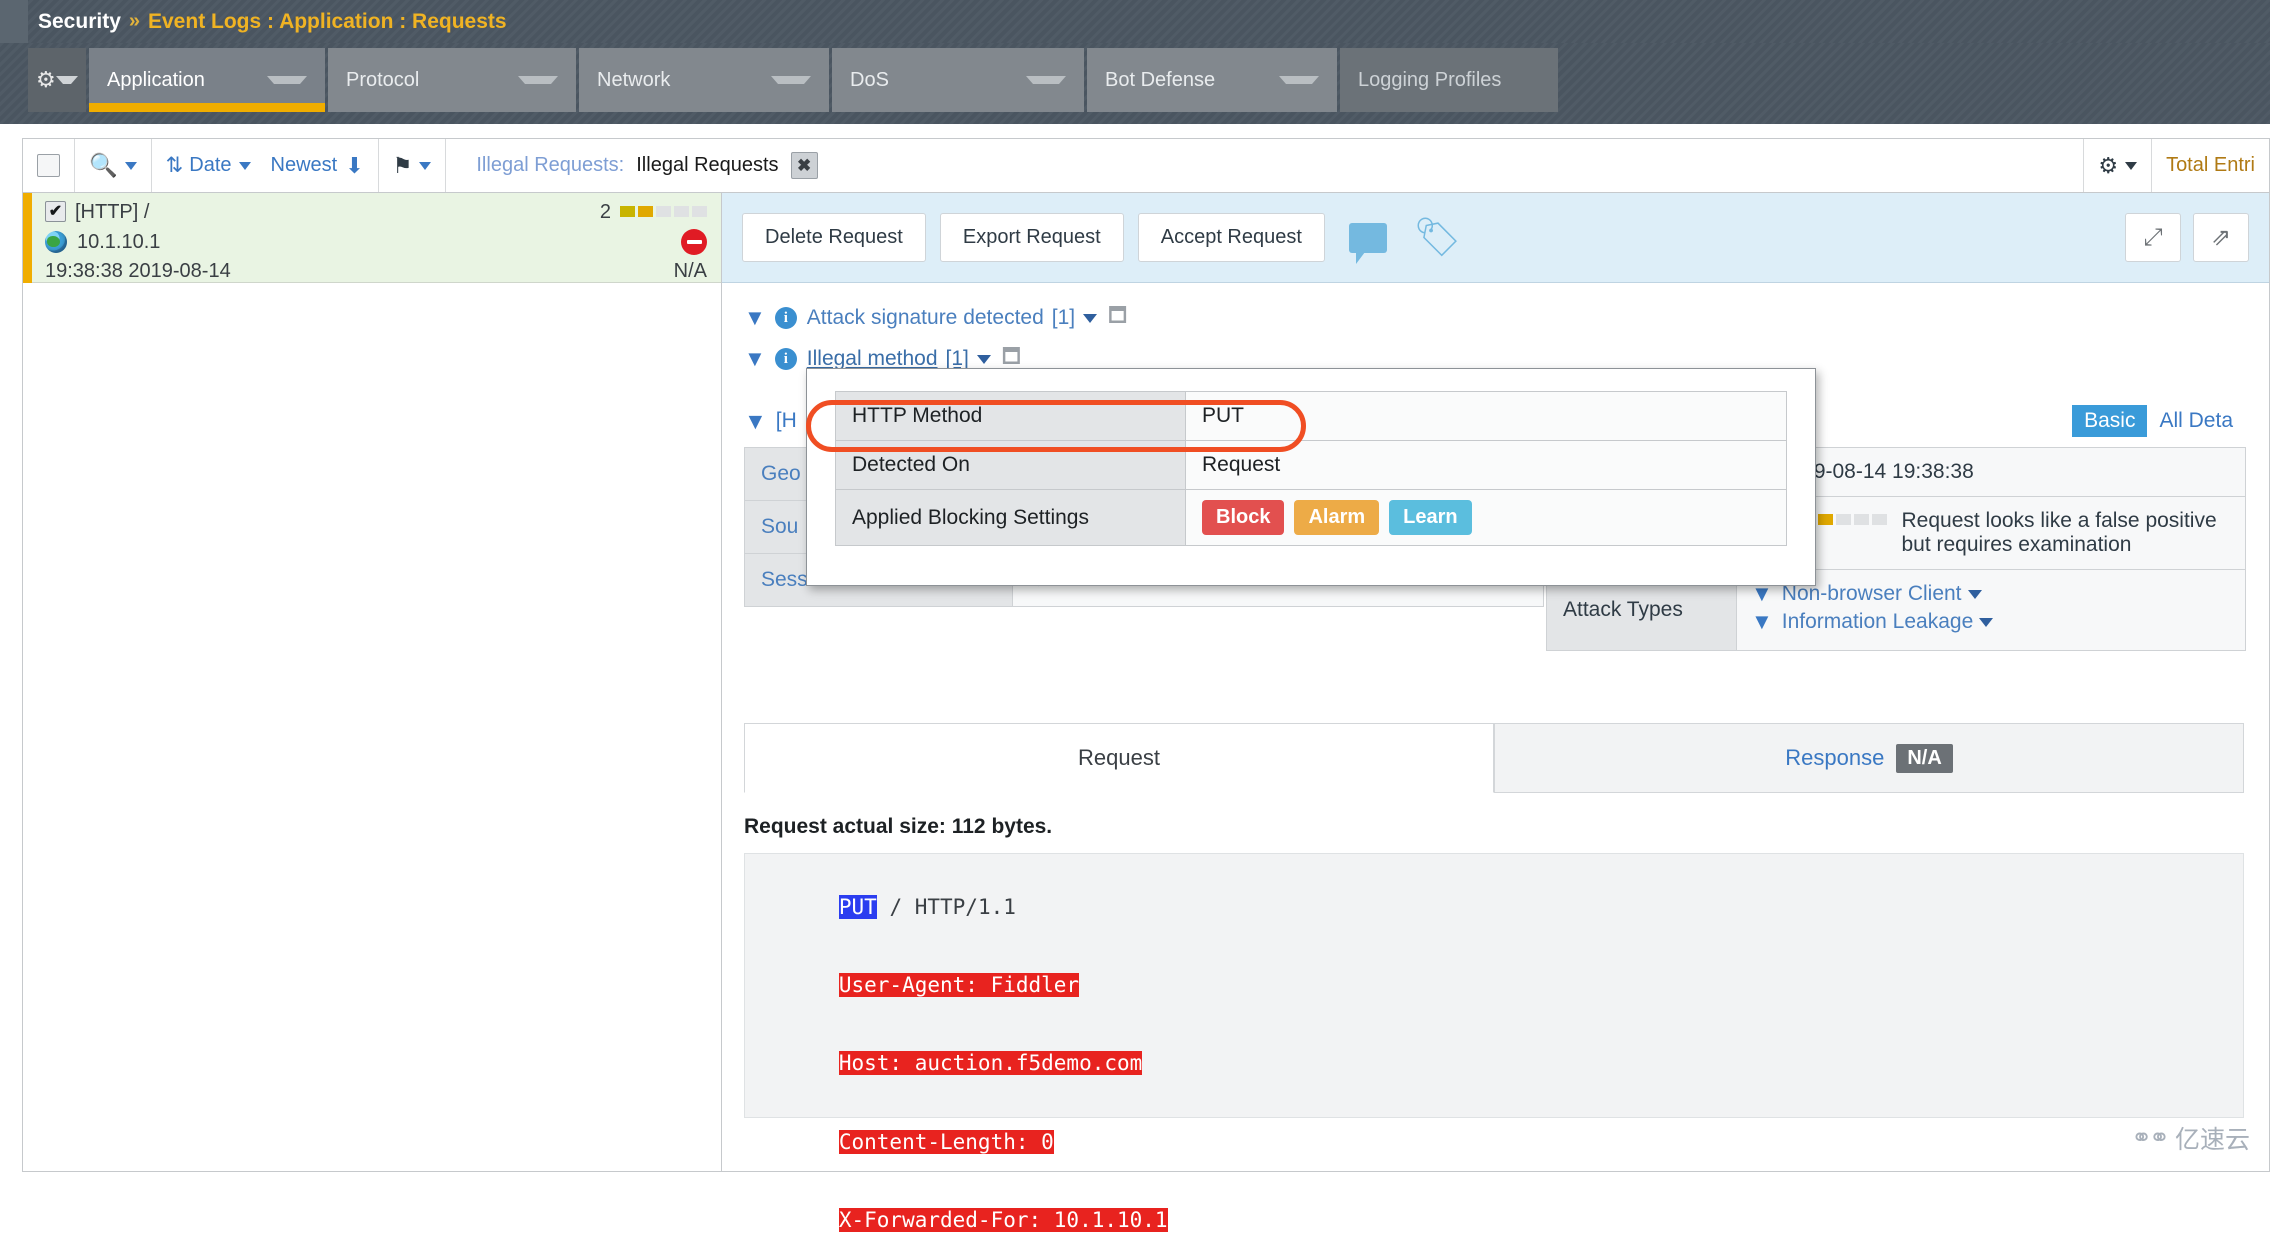 This screenshot has width=2270, height=1257. What do you see at coordinates (79, 22) in the screenshot?
I see `breadcrumb-root: Security` at bounding box center [79, 22].